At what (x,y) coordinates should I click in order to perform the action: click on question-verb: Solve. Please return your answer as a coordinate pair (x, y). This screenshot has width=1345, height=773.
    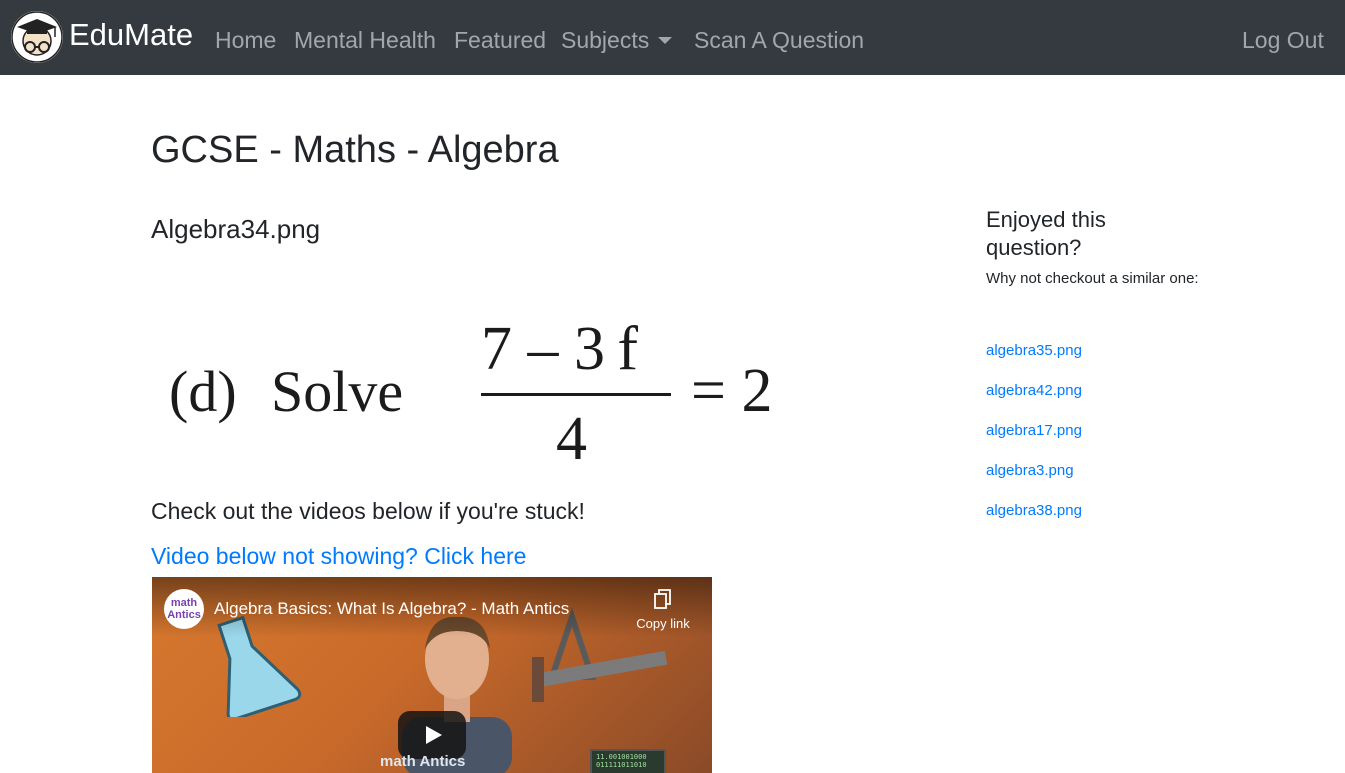
    Looking at the image, I should click on (337, 391).